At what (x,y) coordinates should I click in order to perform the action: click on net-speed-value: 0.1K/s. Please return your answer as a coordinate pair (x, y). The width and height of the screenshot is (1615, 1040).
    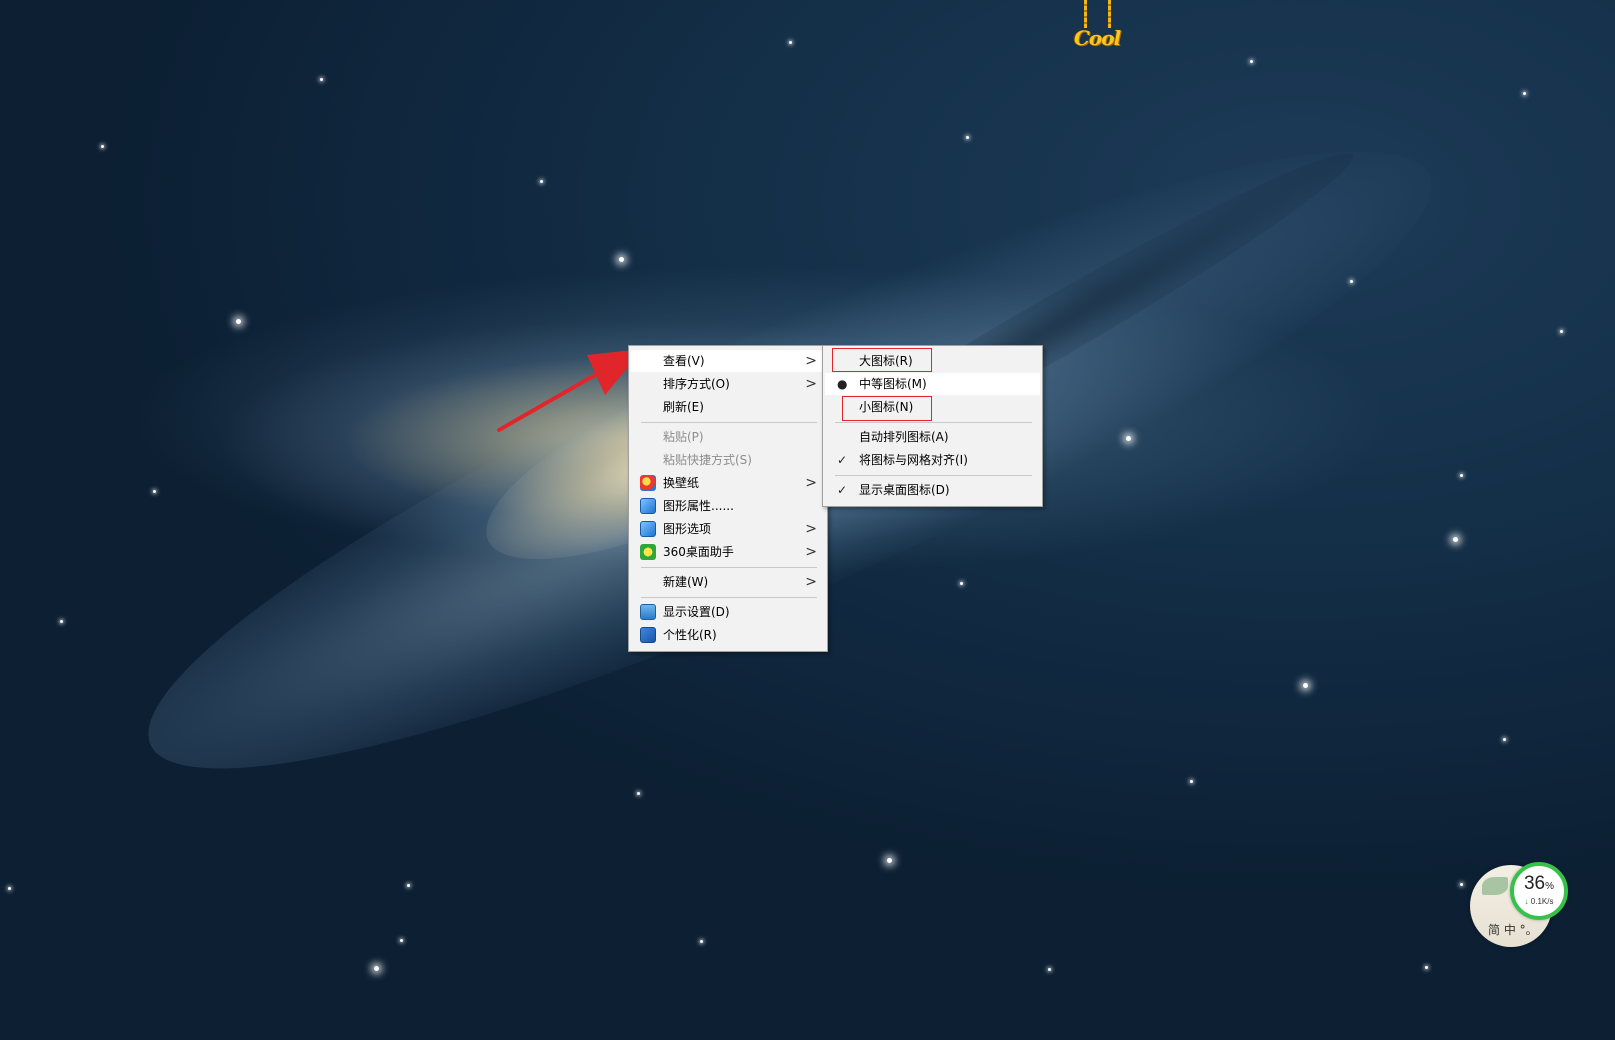
    Looking at the image, I should click on (1542, 901).